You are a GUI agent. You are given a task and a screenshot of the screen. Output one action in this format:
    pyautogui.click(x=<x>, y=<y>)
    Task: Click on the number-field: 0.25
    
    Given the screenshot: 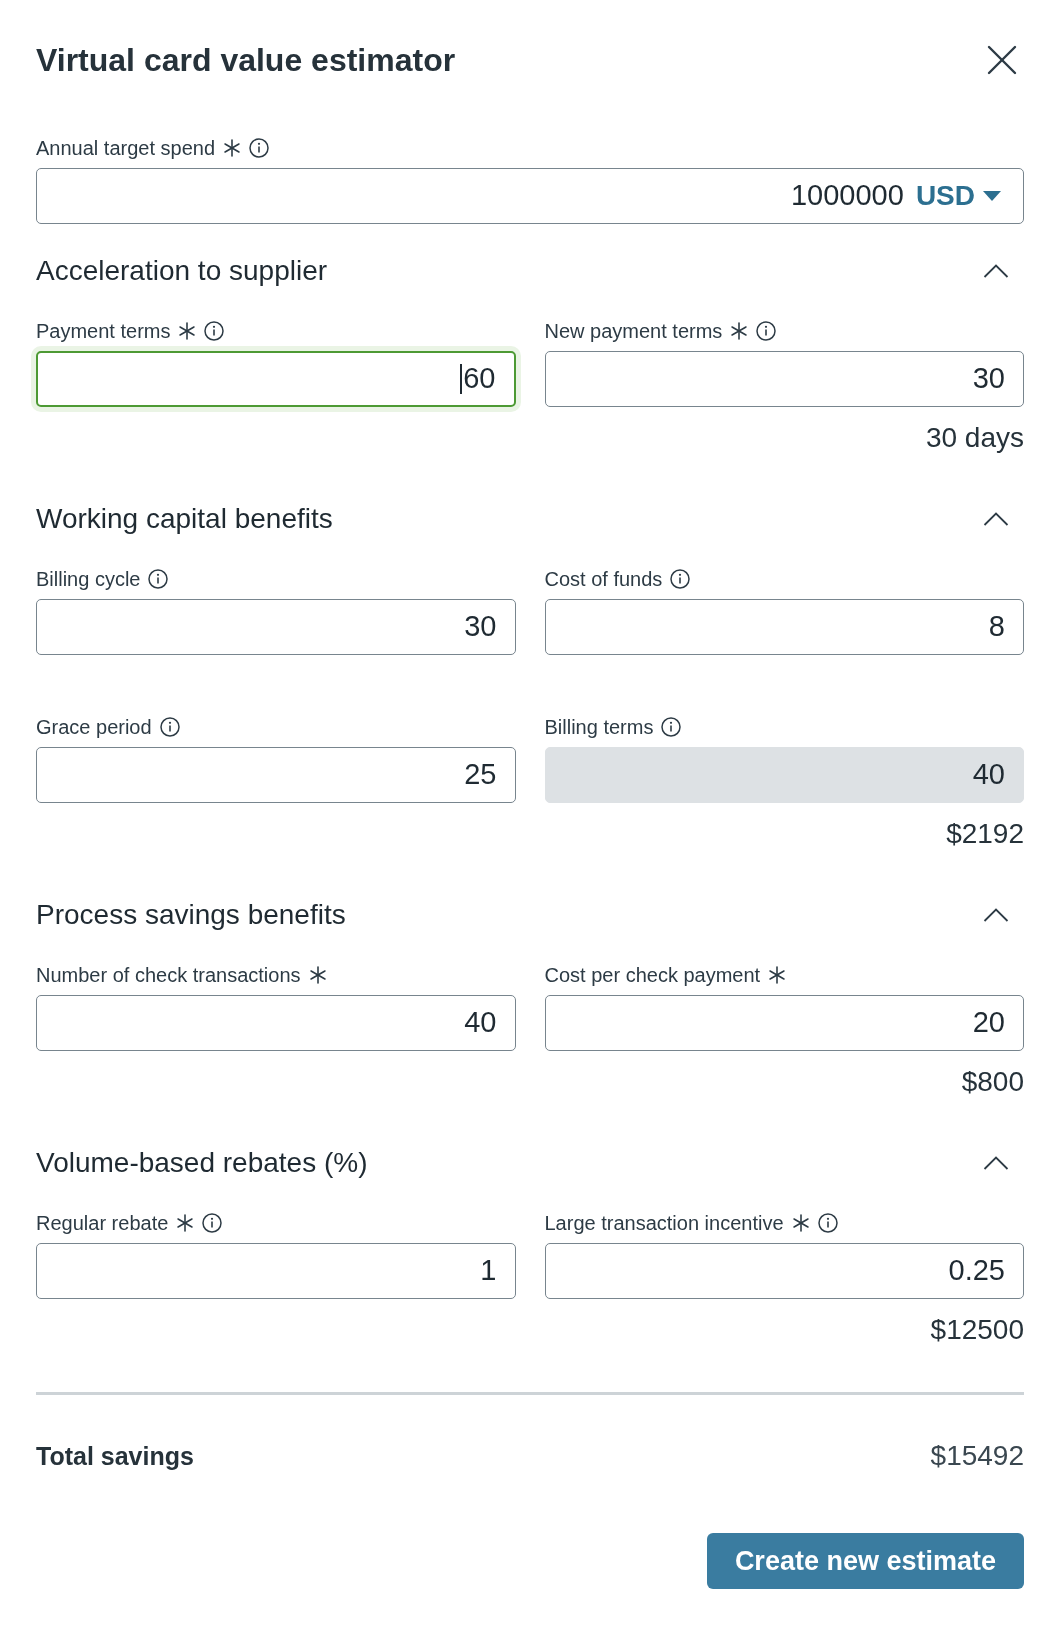 What is the action you would take?
    pyautogui.click(x=784, y=1271)
    